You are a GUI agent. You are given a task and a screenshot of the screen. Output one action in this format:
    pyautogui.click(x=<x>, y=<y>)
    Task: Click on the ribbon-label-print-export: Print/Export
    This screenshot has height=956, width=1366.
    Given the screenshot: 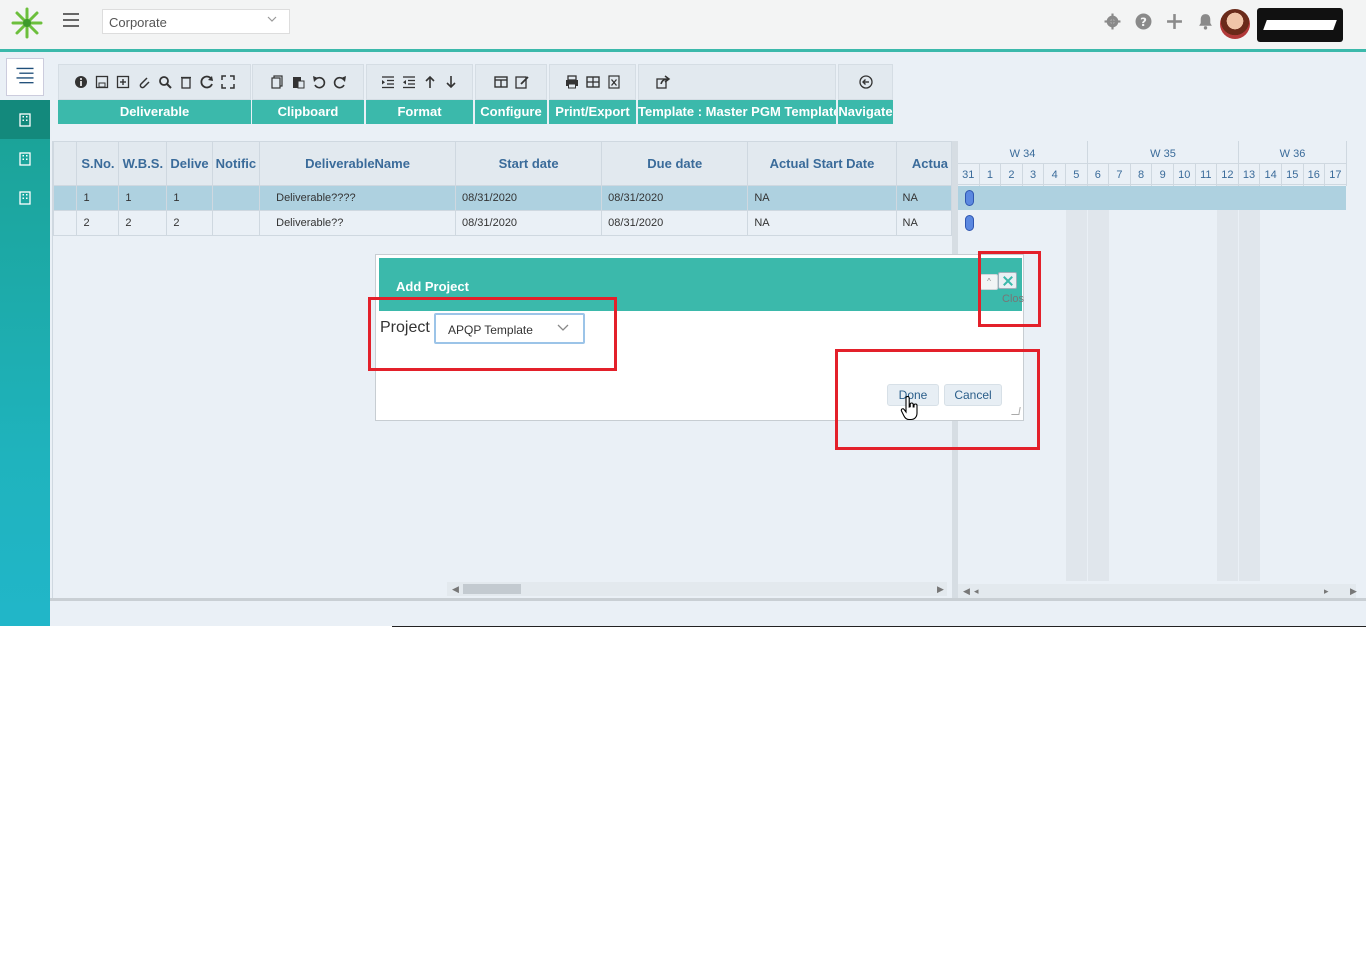 What is the action you would take?
    pyautogui.click(x=592, y=112)
    